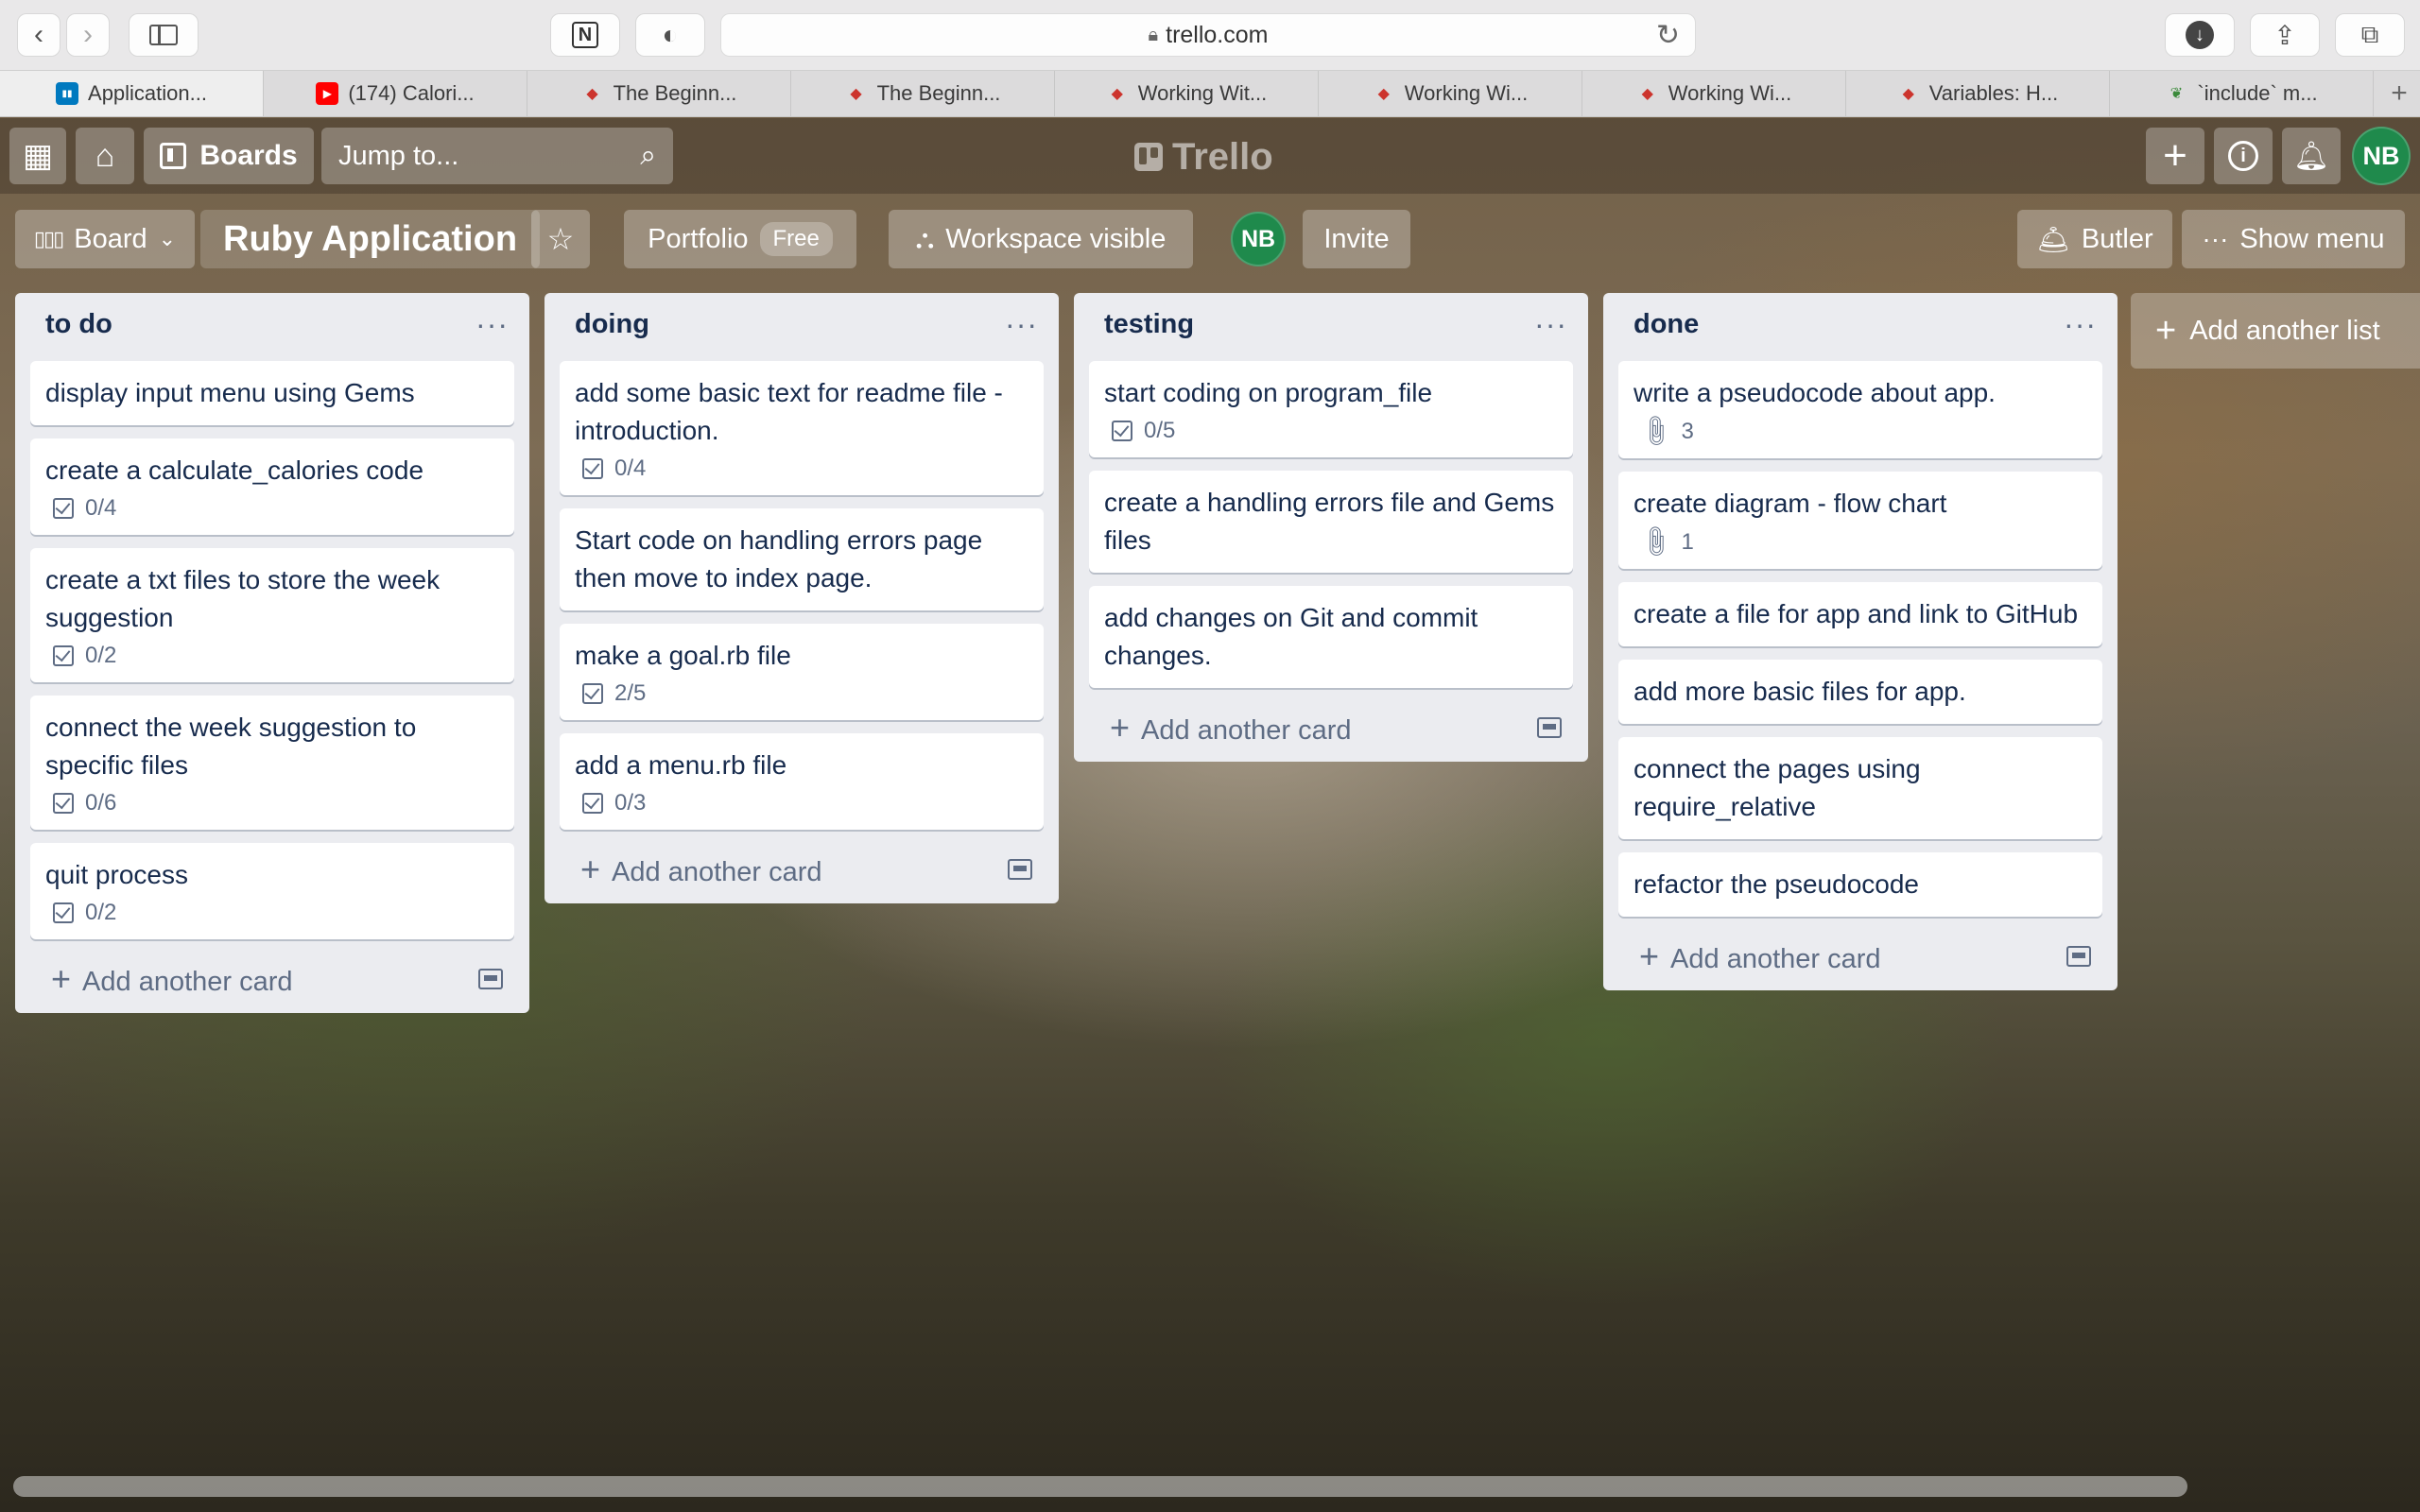 The image size is (2420, 1512). Describe the element at coordinates (1666, 324) in the screenshot. I see `list-title: done` at that location.